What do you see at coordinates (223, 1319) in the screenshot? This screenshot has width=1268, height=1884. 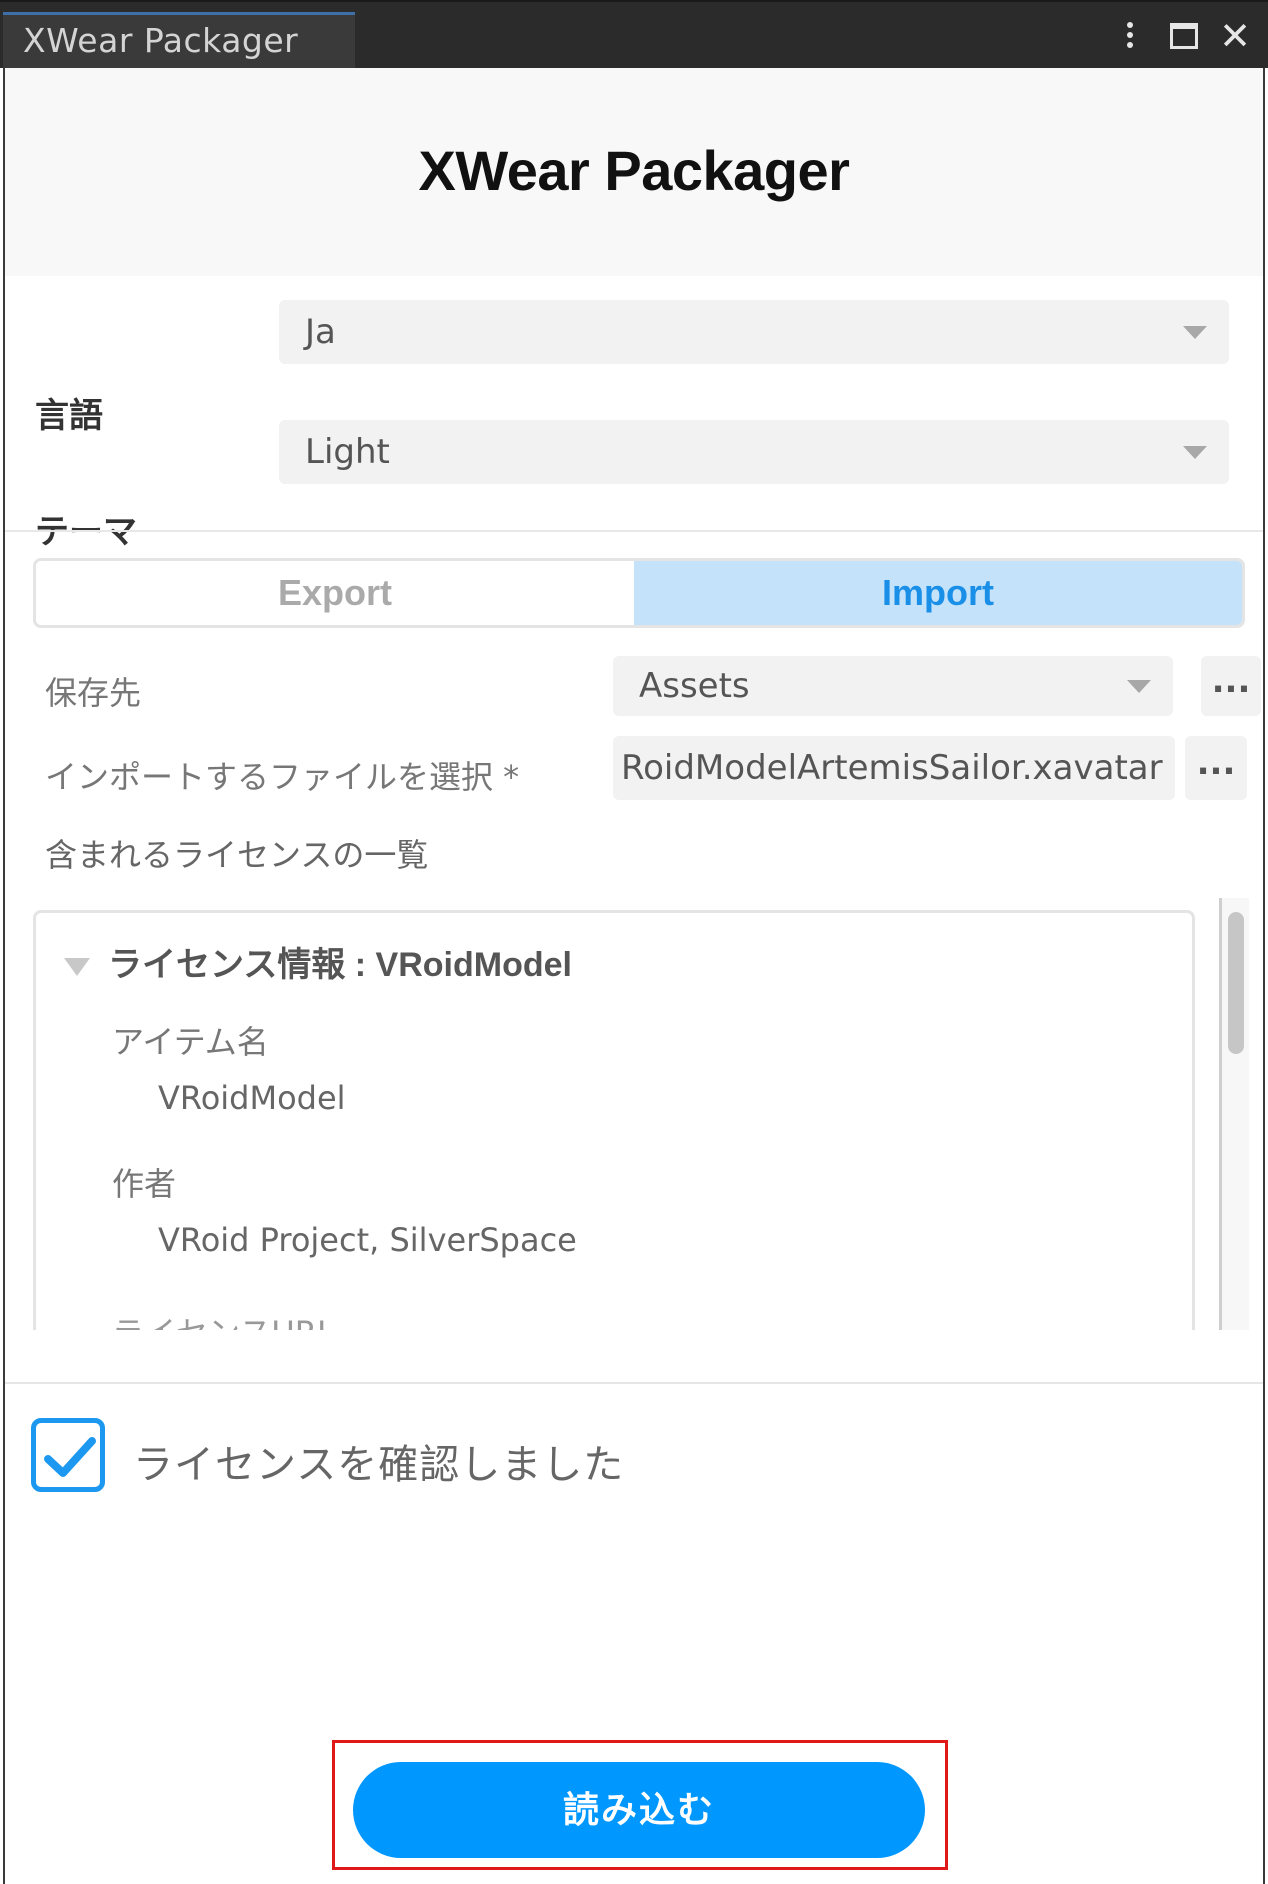 I see `license-url-key: ライセンスURL` at bounding box center [223, 1319].